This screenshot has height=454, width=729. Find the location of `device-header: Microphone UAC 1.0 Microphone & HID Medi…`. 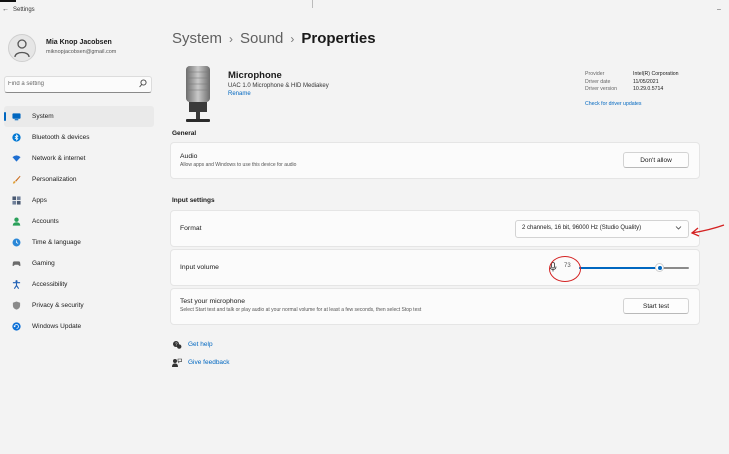

device-header: Microphone UAC 1.0 Microphone & HID Medi… is located at coordinates (435, 92).